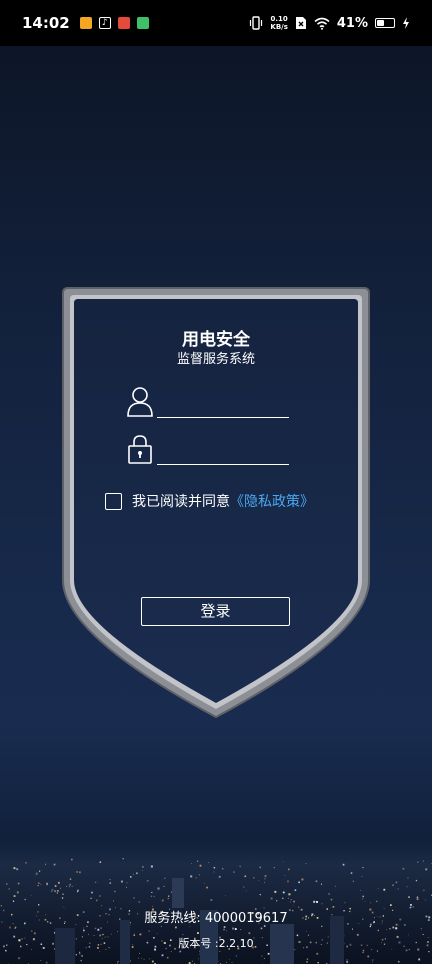  What do you see at coordinates (223, 405) in the screenshot?
I see `username-input` at bounding box center [223, 405].